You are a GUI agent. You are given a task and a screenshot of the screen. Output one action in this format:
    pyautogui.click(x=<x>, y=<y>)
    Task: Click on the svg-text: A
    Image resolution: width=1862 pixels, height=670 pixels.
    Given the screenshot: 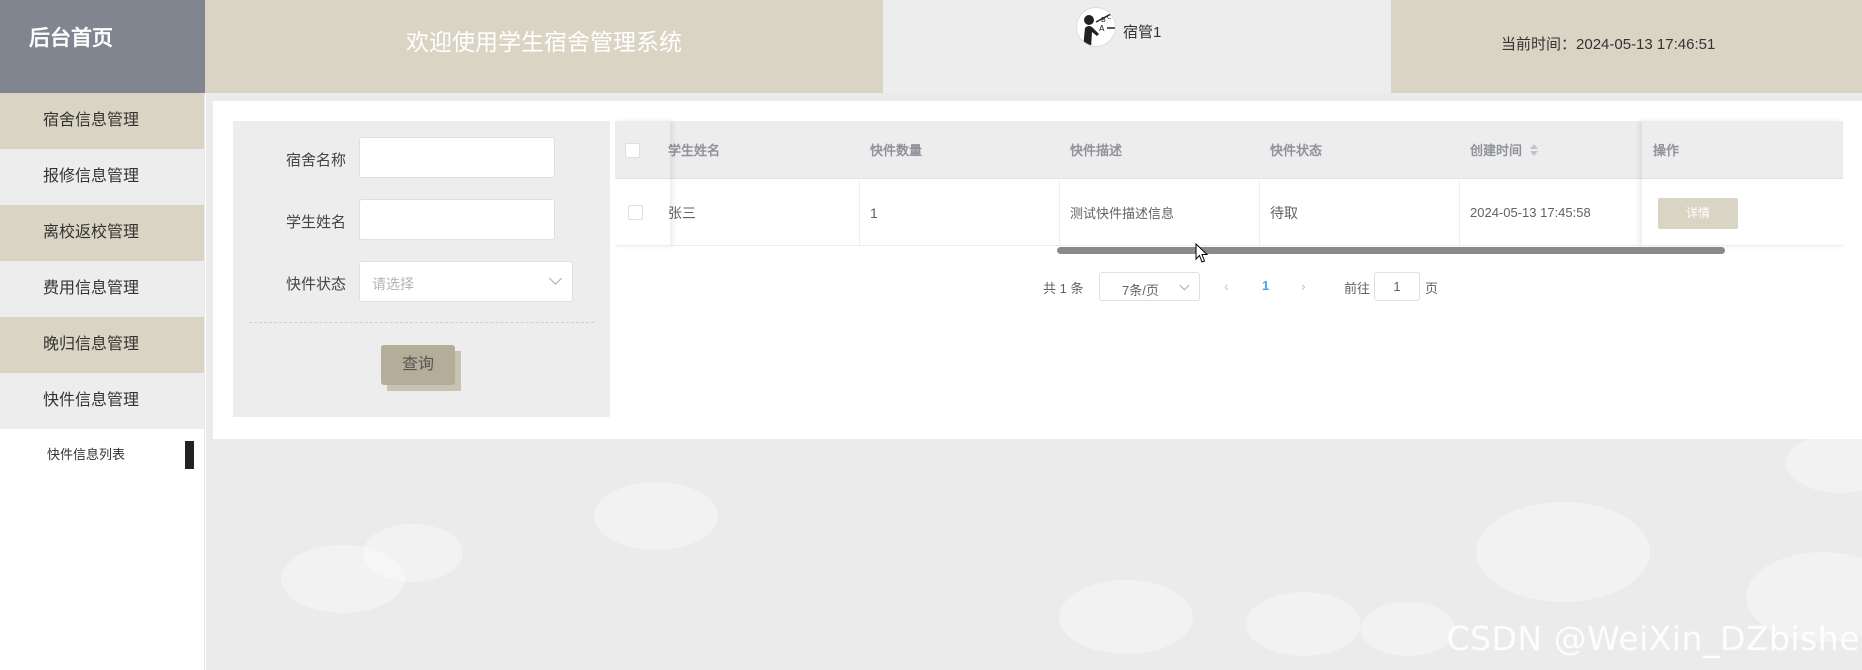 What is the action you would take?
    pyautogui.click(x=1102, y=28)
    